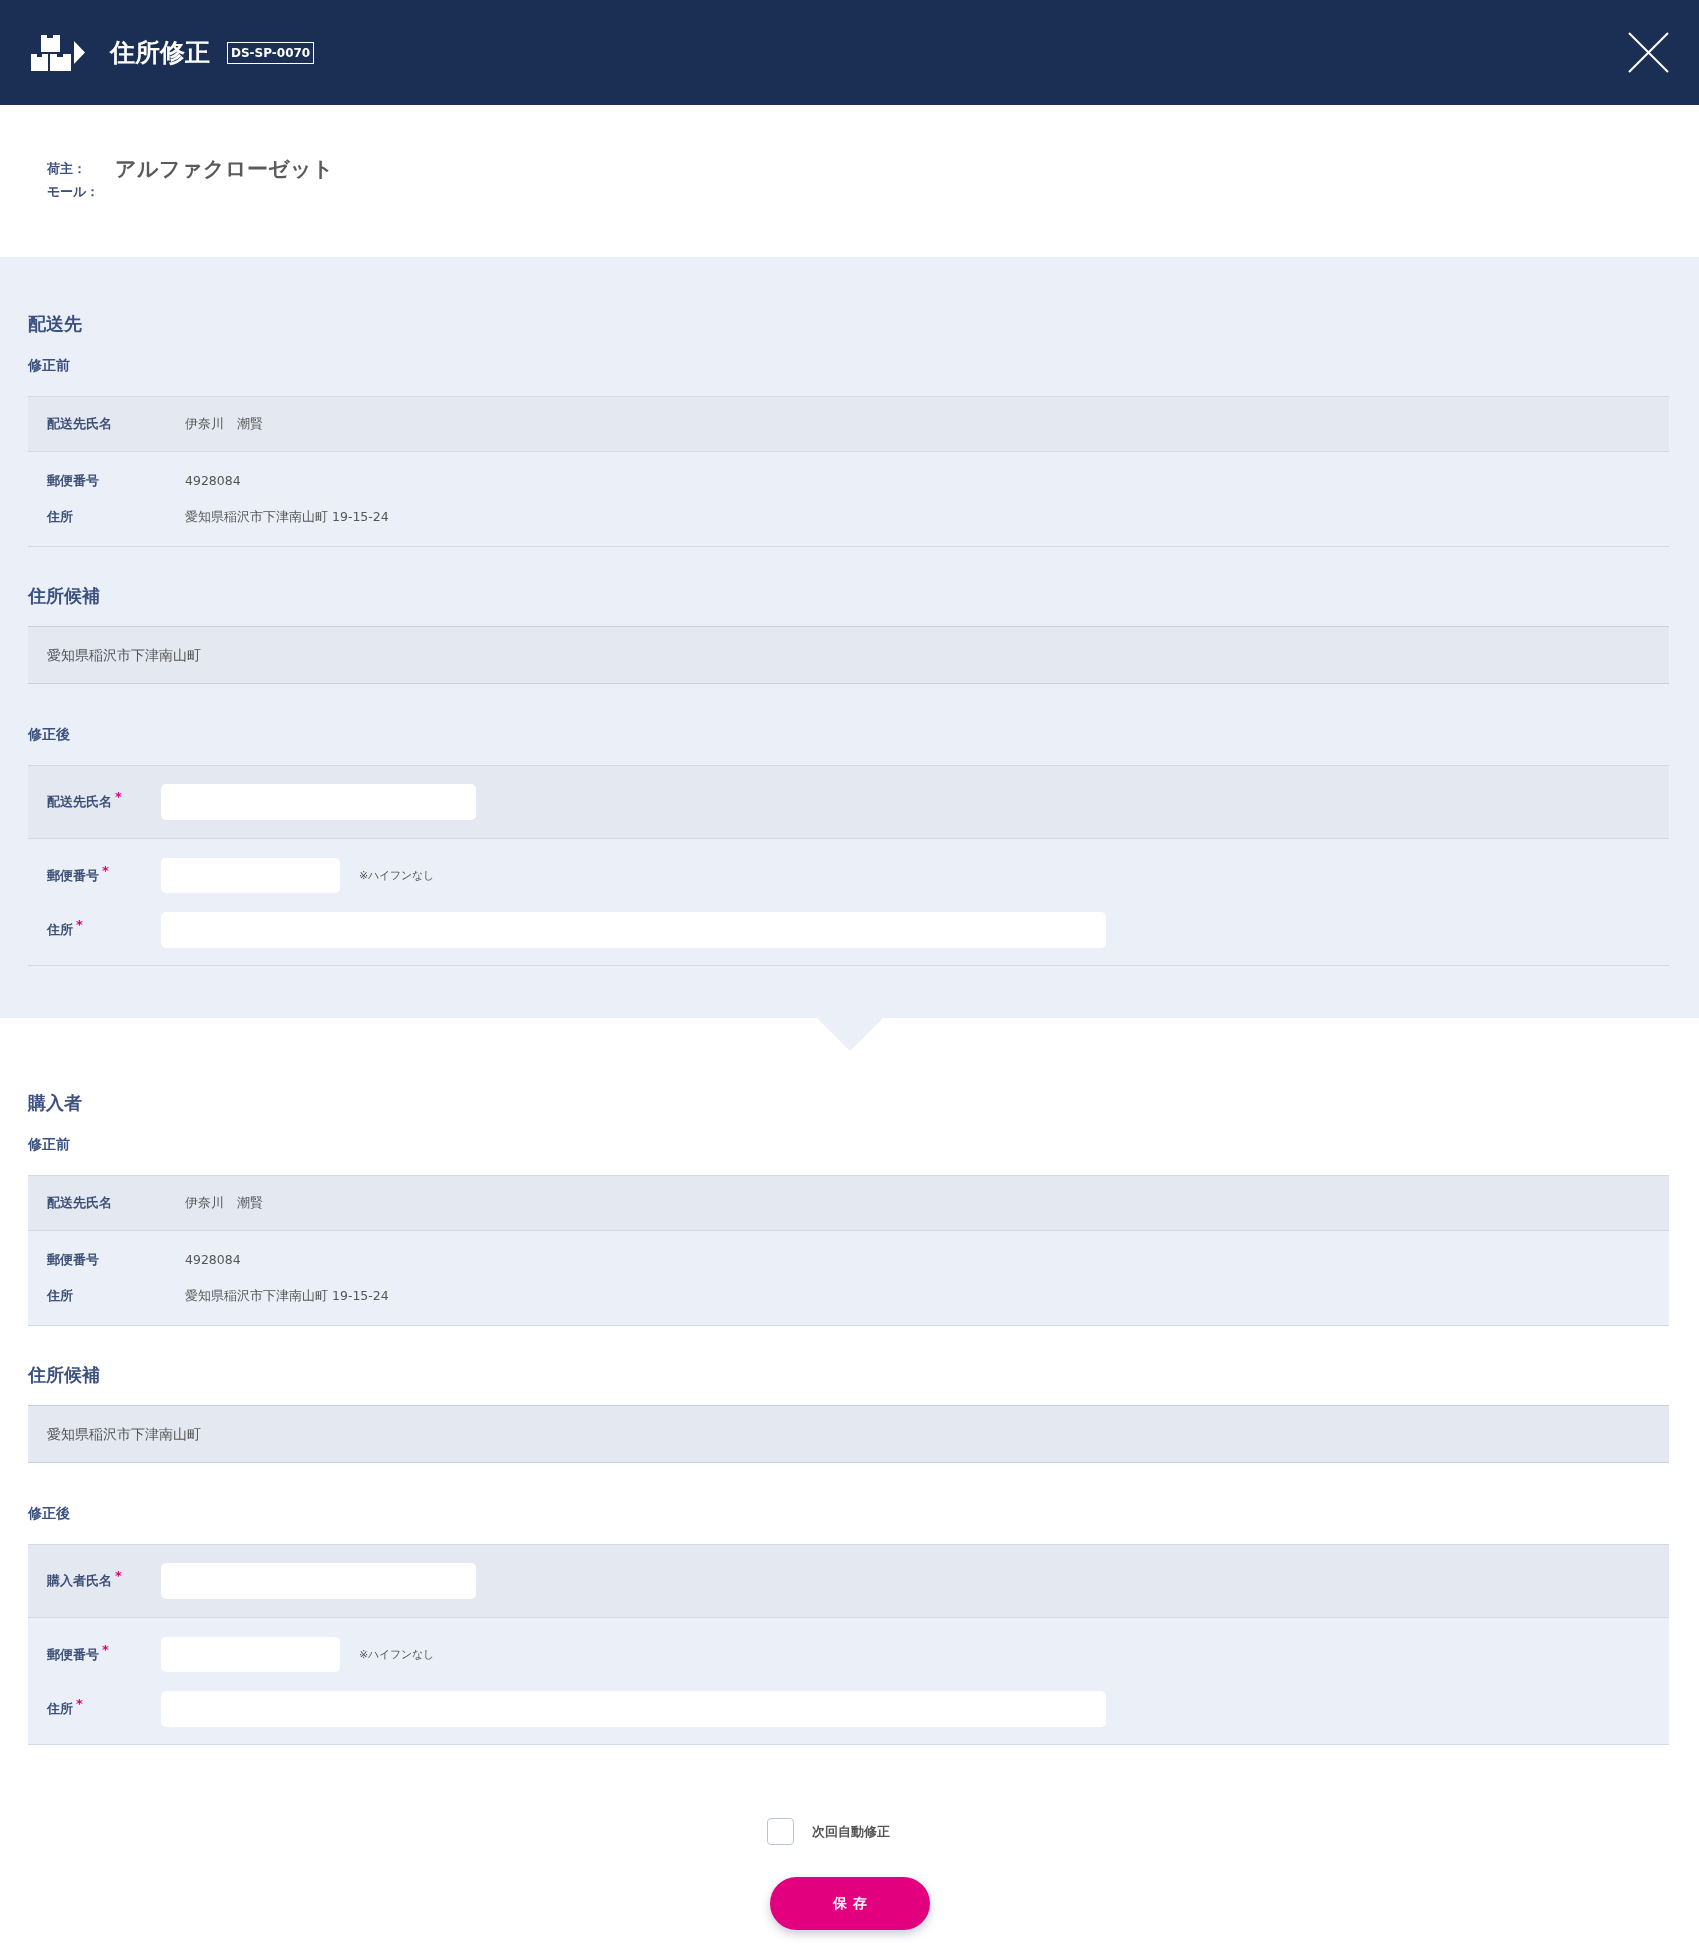  What do you see at coordinates (780, 1831) in the screenshot?
I see `checkbox` at bounding box center [780, 1831].